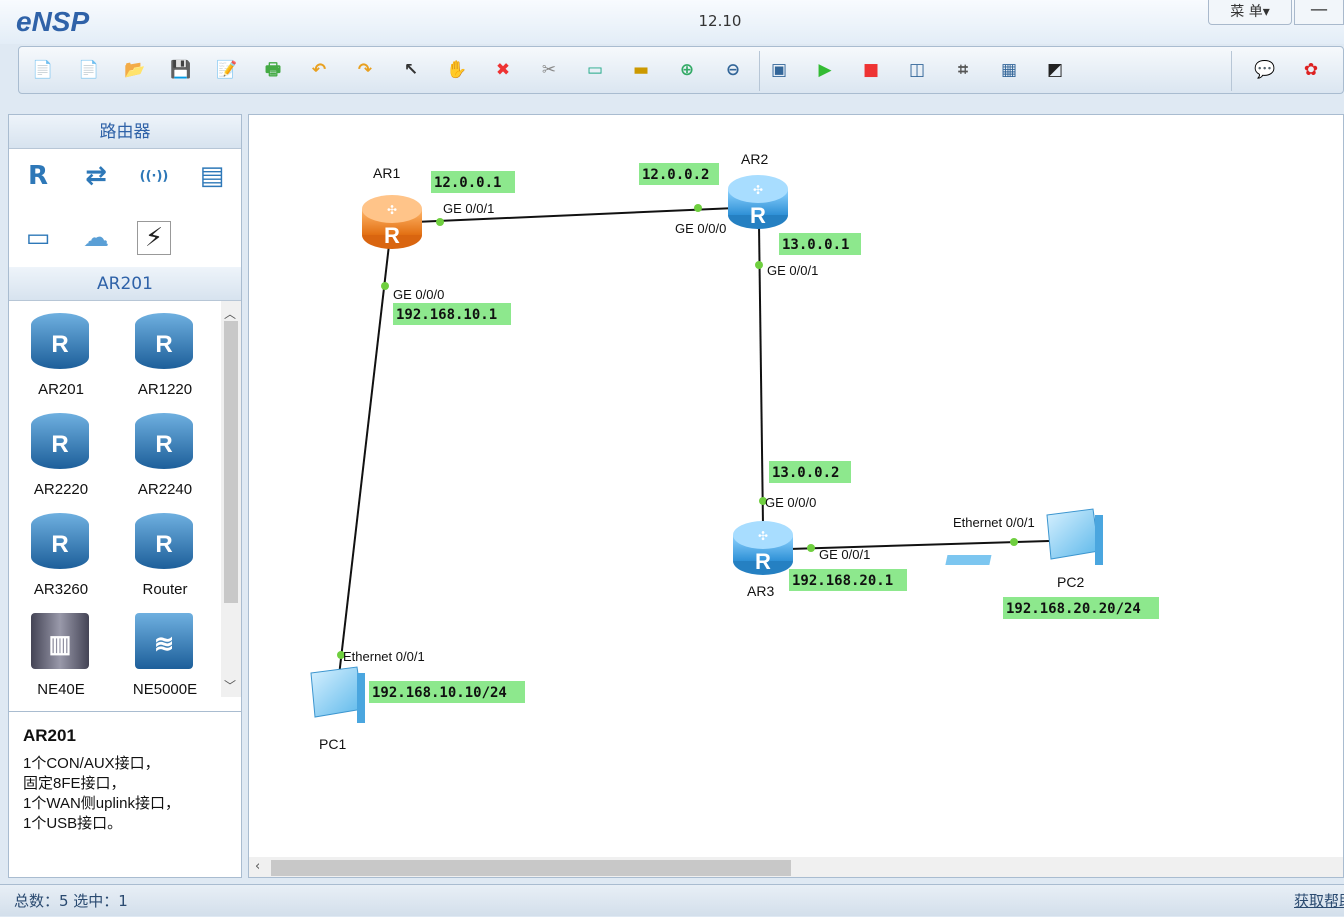 This screenshot has width=1344, height=917. I want to click on chat-icon: 💬, so click(1265, 70).